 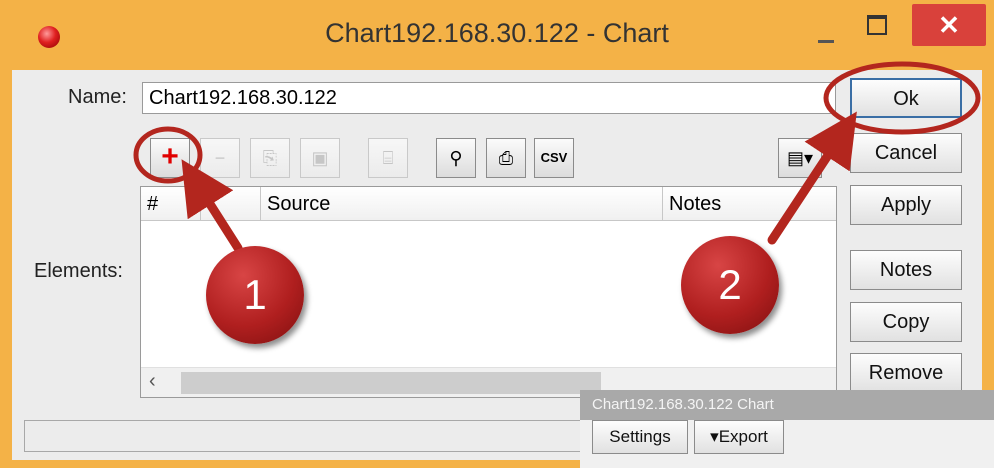 I want to click on settings-button: Settings, so click(x=640, y=437).